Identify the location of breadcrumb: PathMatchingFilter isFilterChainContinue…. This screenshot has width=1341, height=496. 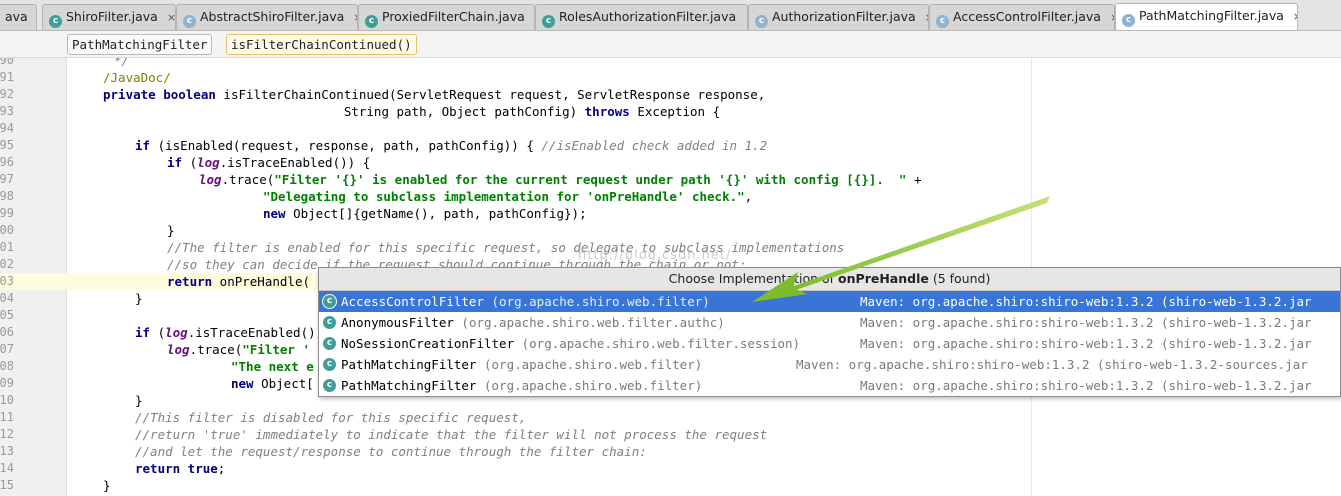
(670, 44).